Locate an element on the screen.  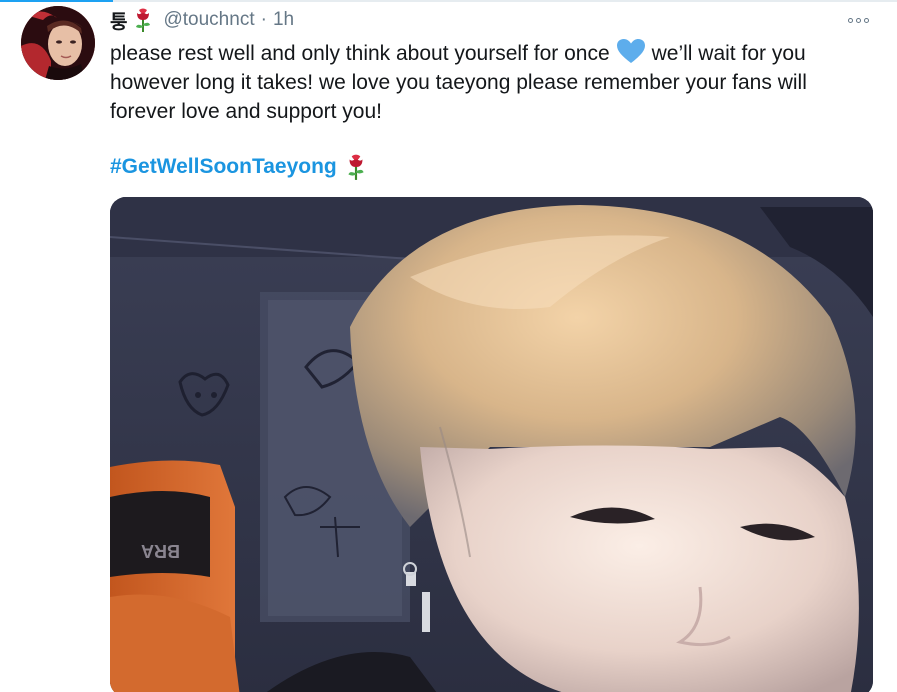
tweet-header: 퉁 @touchnct · 1h is located at coordinates (202, 20).